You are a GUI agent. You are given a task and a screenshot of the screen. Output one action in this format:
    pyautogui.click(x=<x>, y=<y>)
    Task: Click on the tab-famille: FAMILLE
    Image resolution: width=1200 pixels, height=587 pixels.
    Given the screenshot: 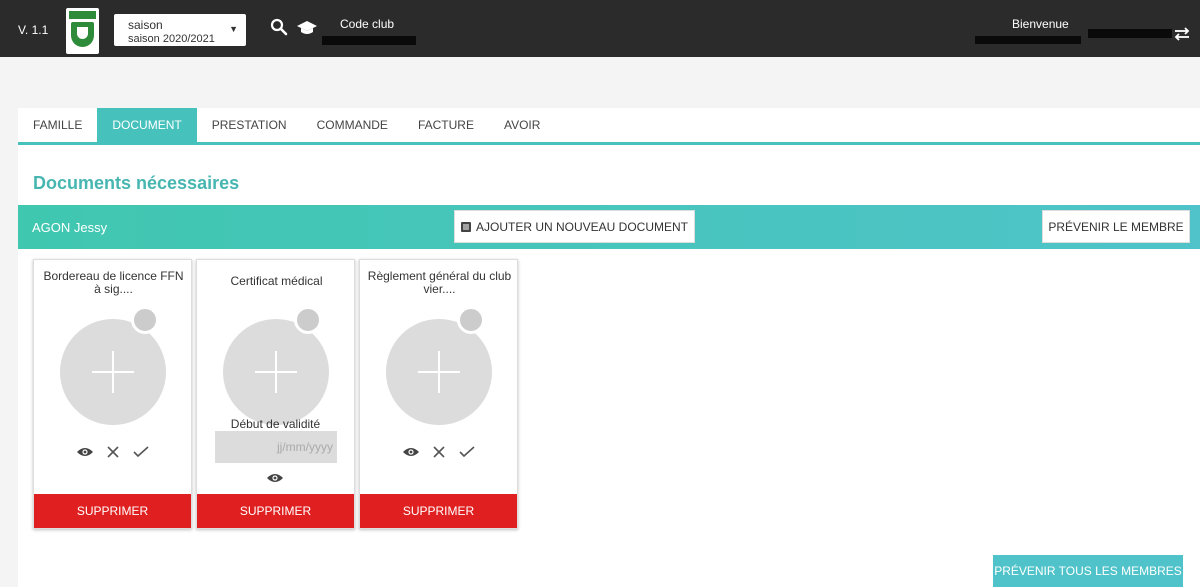 What is the action you would take?
    pyautogui.click(x=57, y=125)
    